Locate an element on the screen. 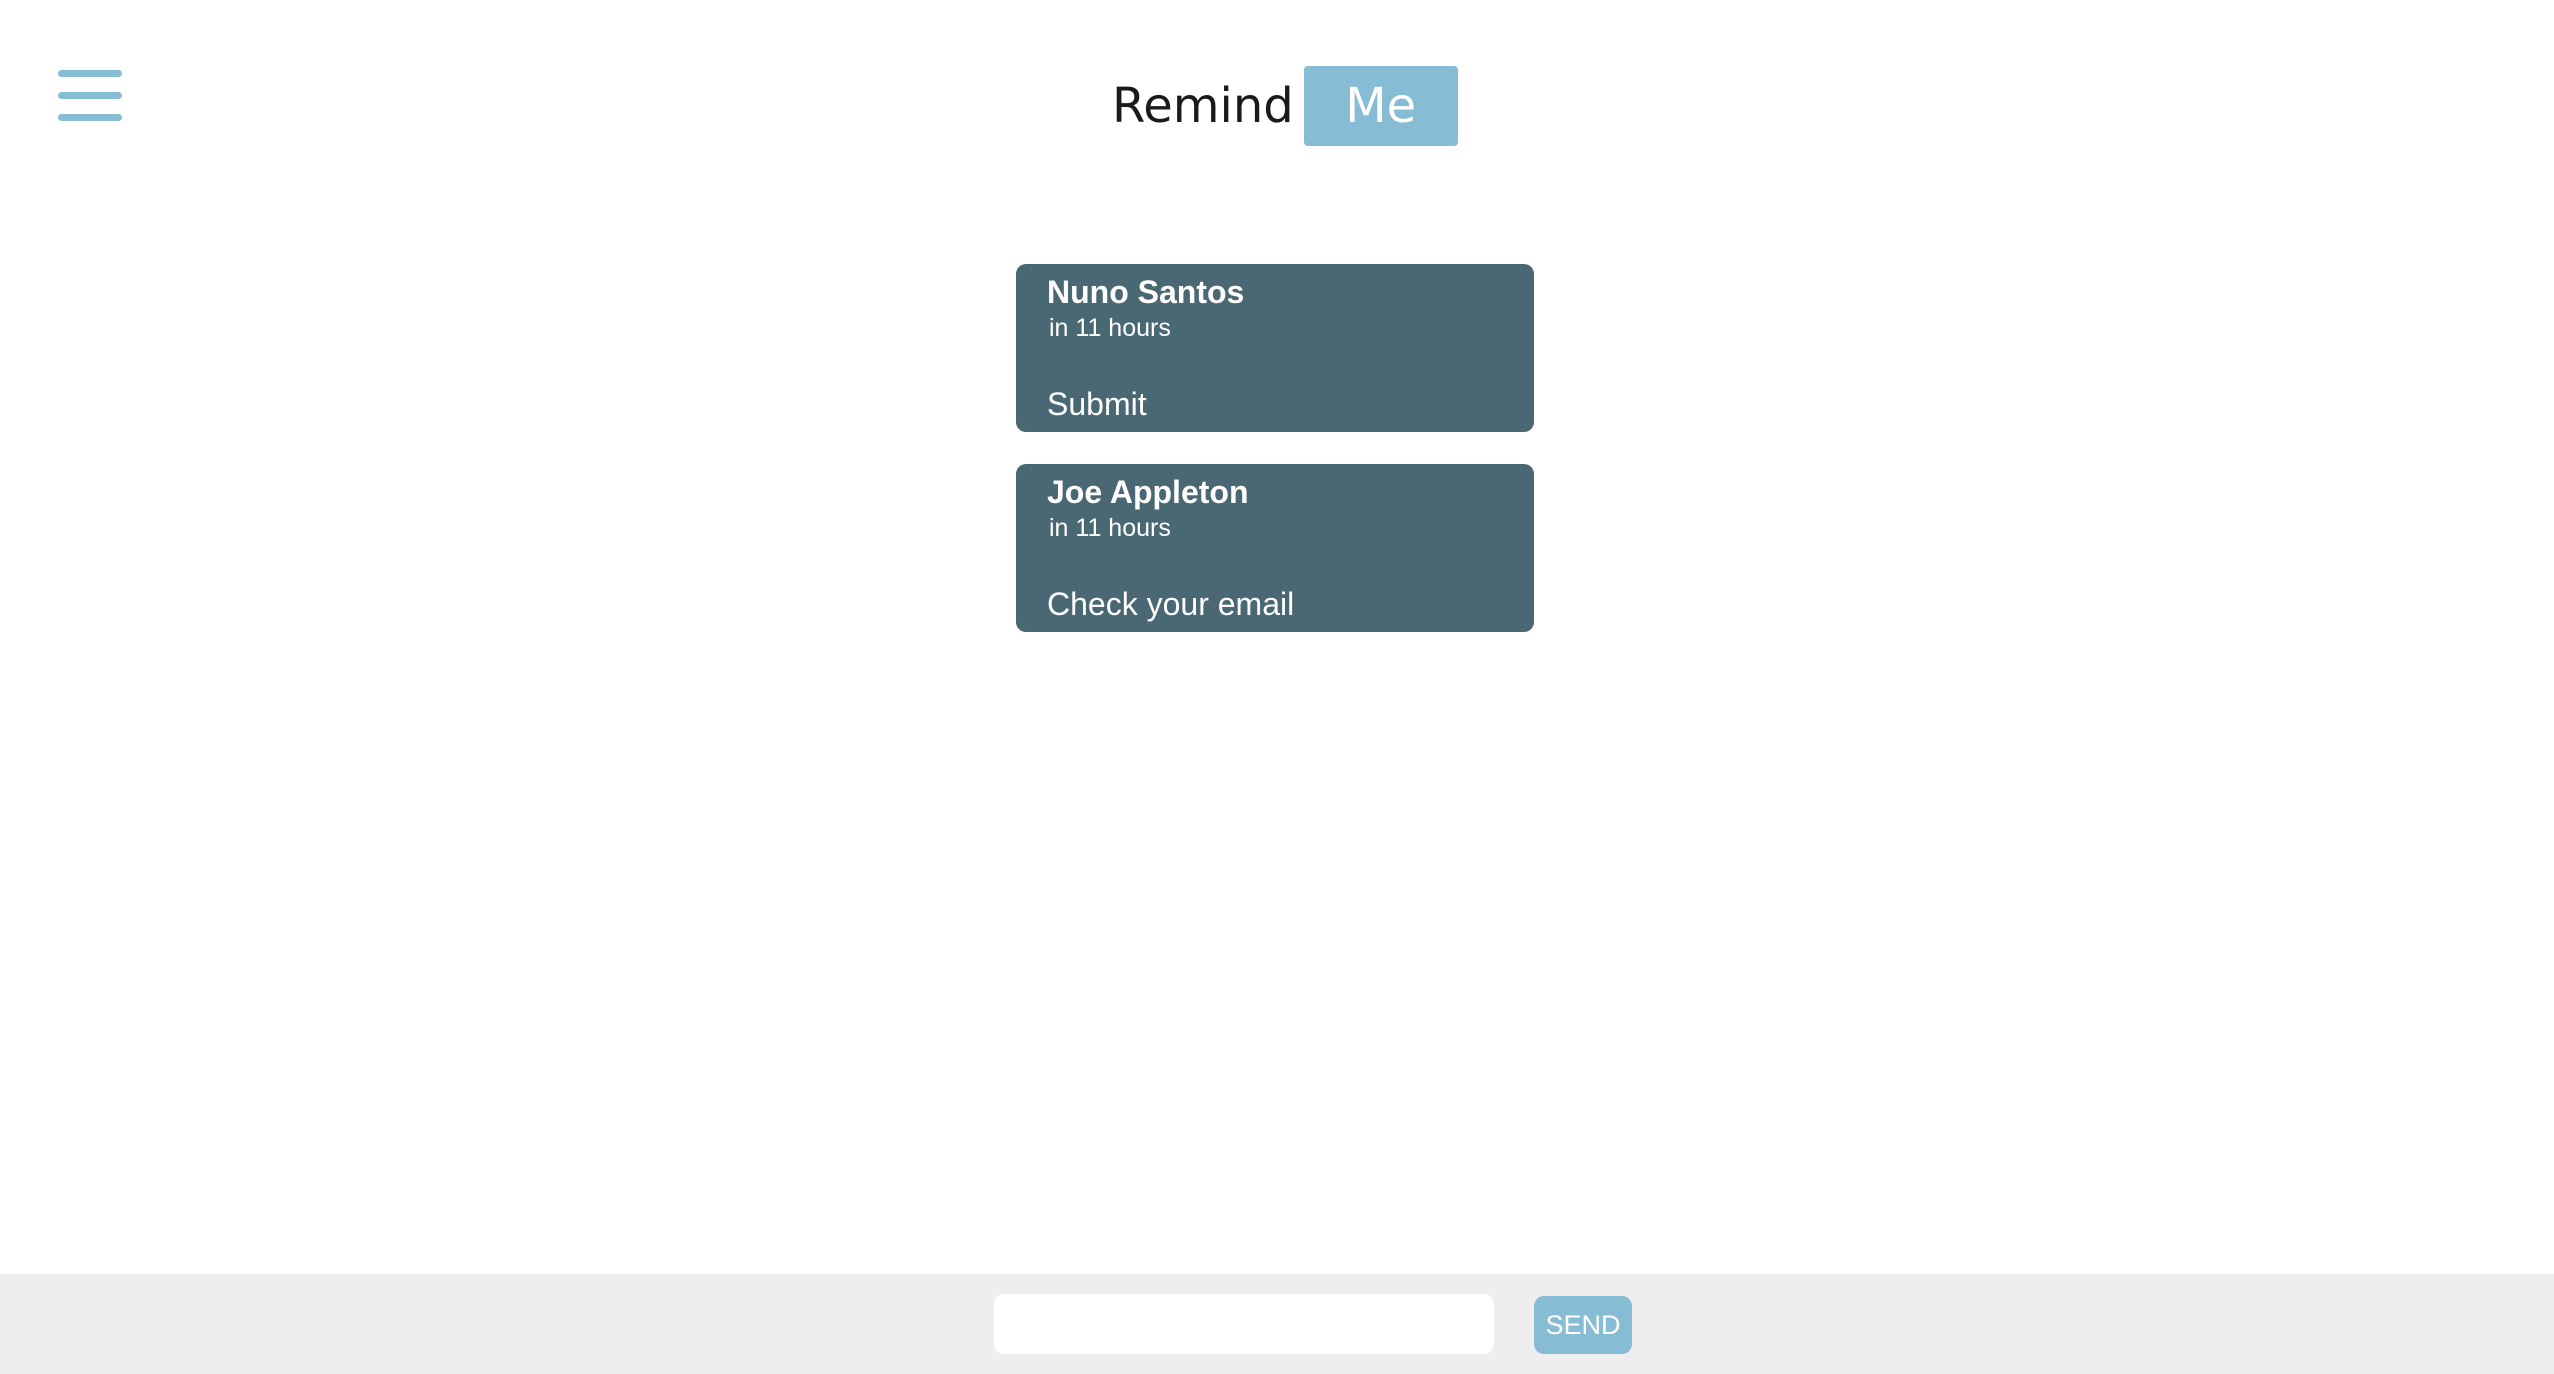  reminder-sender-name: Joe Appleton is located at coordinates (1148, 492).